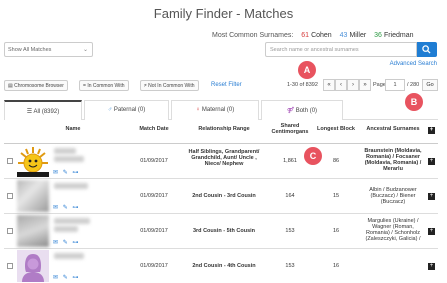 The width and height of the screenshot is (447, 283). Describe the element at coordinates (36, 85) in the screenshot. I see `chromosome-browser-button: ▤ Chromosome Browser` at that location.